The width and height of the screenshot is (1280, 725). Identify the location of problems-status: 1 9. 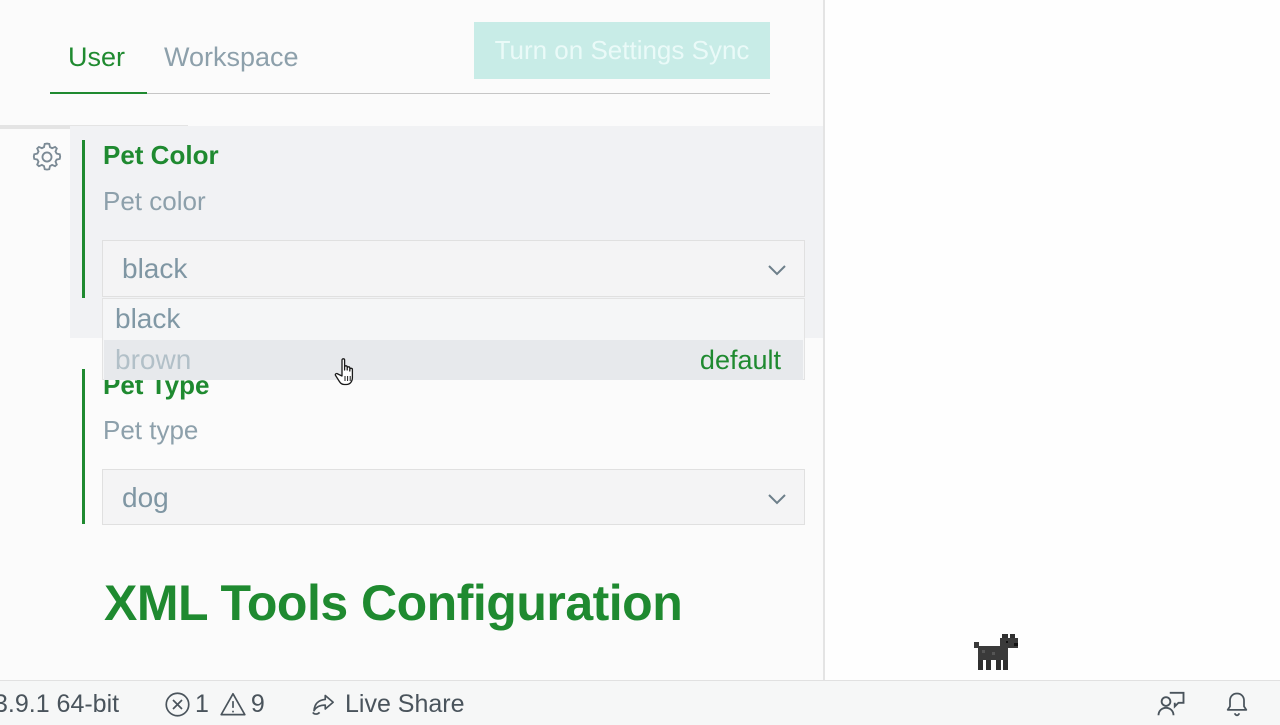
(219, 704).